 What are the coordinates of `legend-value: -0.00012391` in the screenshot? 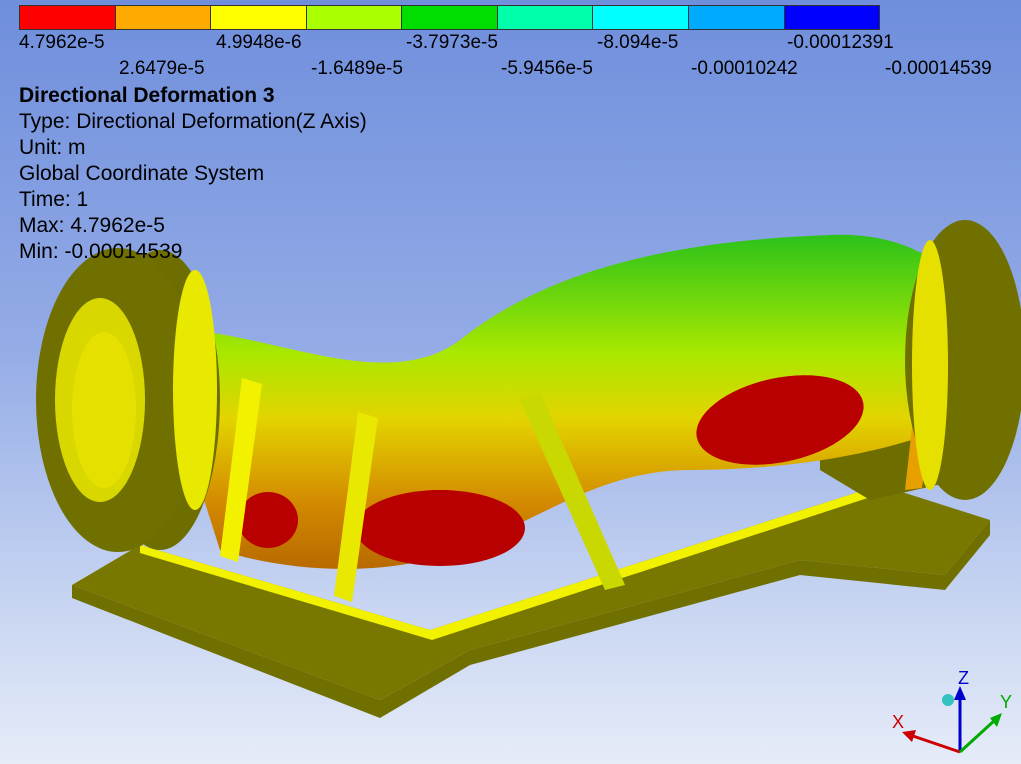 It's located at (840, 42).